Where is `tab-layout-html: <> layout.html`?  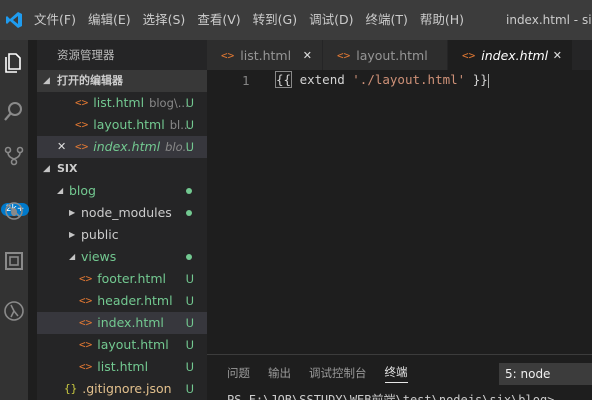 tab-layout-html: <> layout.html is located at coordinates (385, 55).